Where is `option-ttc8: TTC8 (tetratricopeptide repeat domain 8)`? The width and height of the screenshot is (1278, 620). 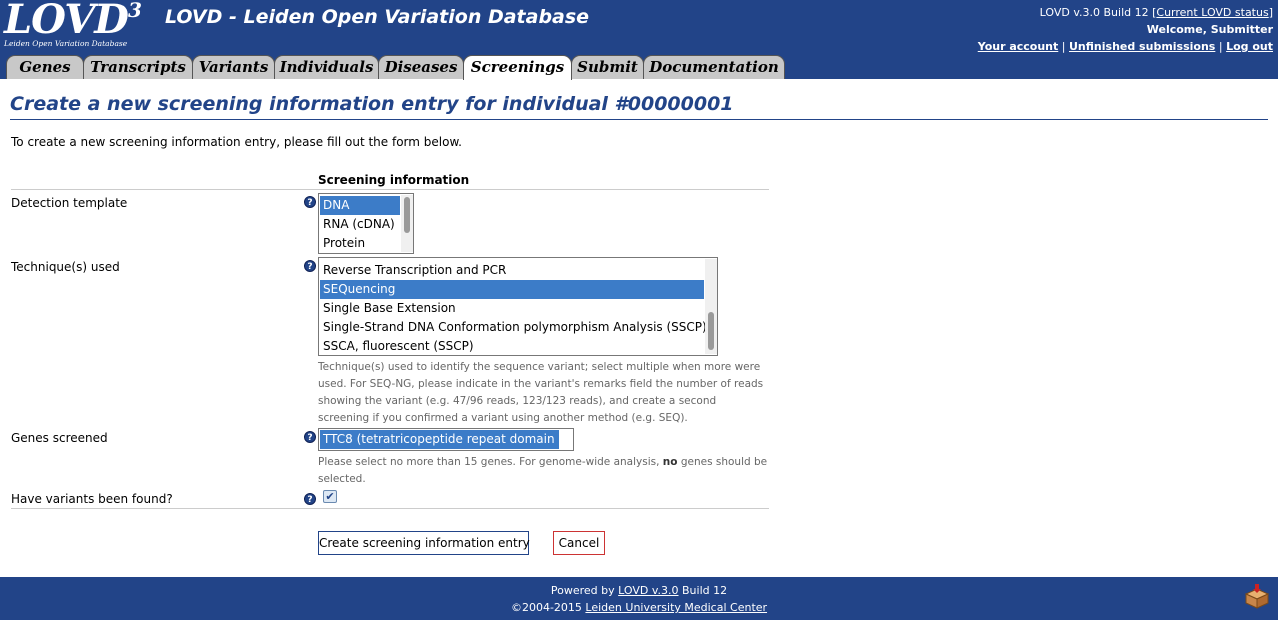
option-ttc8: TTC8 (tetratricopeptide repeat domain 8) is located at coordinates (445, 439).